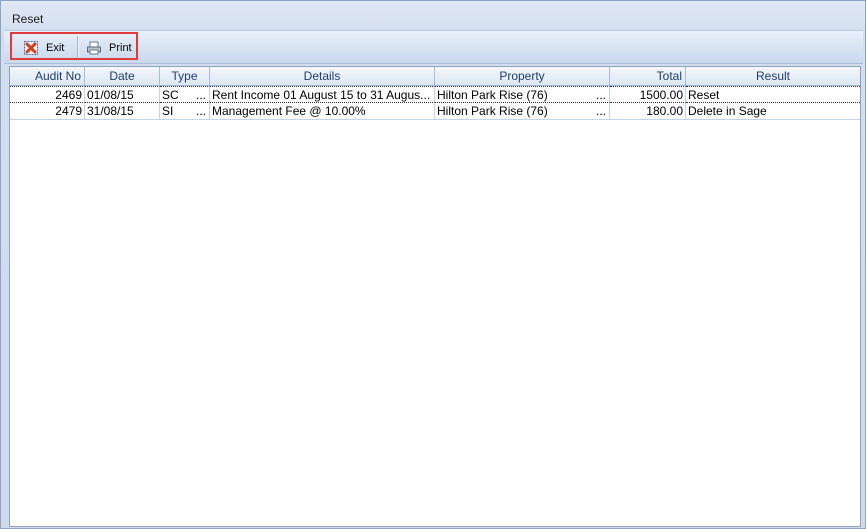 Image resolution: width=866 pixels, height=529 pixels. I want to click on cell-type-value: SI, so click(168, 111).